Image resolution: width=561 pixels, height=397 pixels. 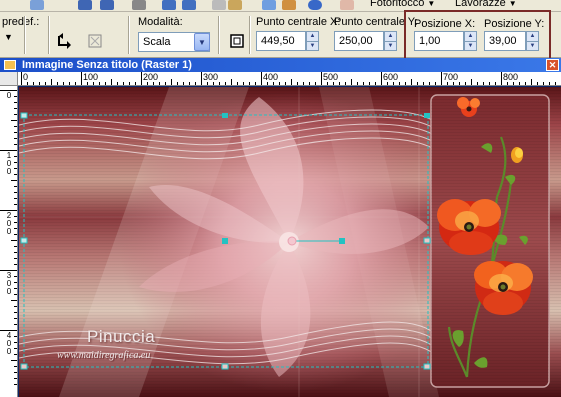 What do you see at coordinates (107, 5) in the screenshot?
I see `save-as-icon` at bounding box center [107, 5].